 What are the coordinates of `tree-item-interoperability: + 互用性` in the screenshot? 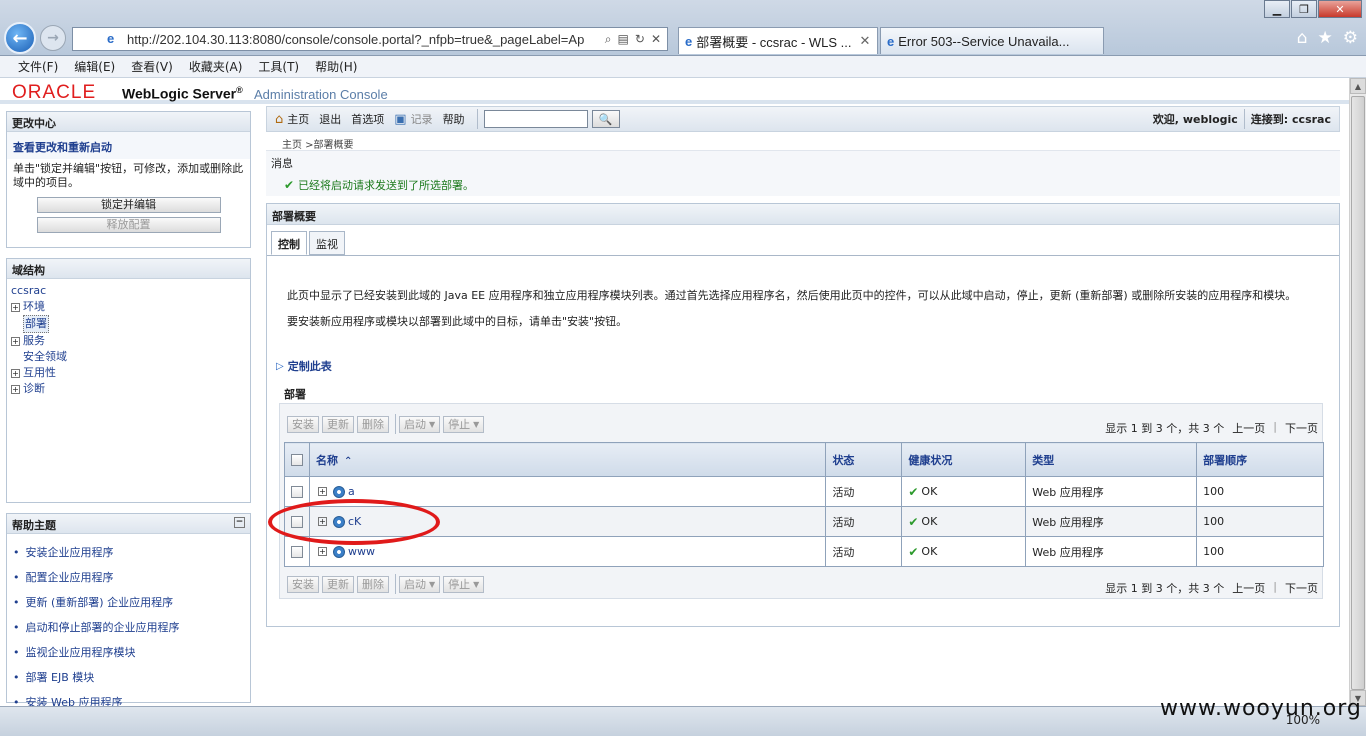 It's located at (128, 373).